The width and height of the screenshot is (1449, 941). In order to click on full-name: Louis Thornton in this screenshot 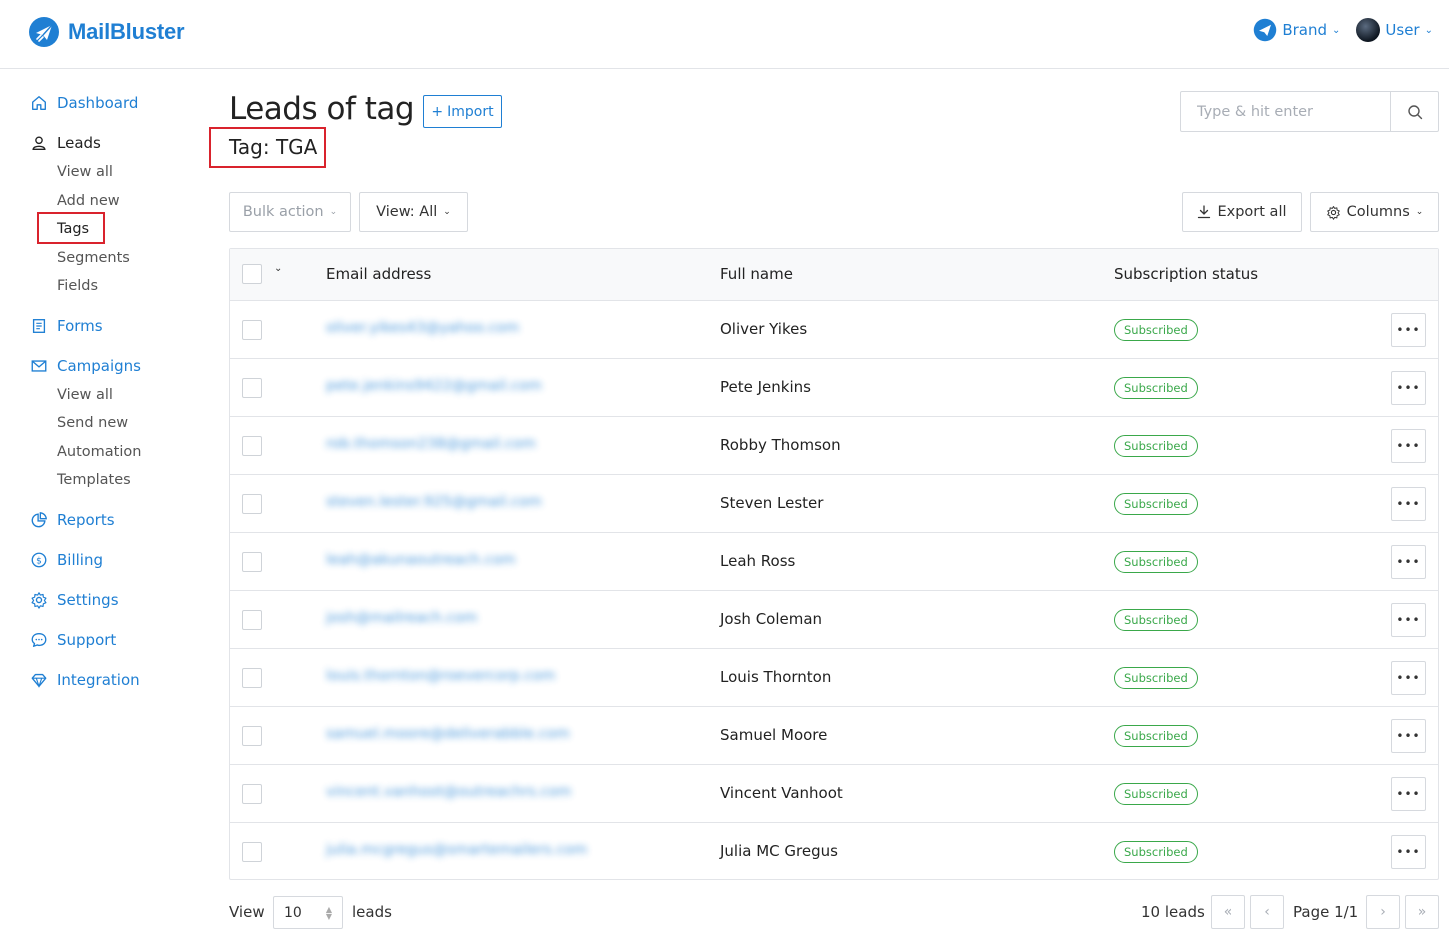, I will do `click(776, 677)`.